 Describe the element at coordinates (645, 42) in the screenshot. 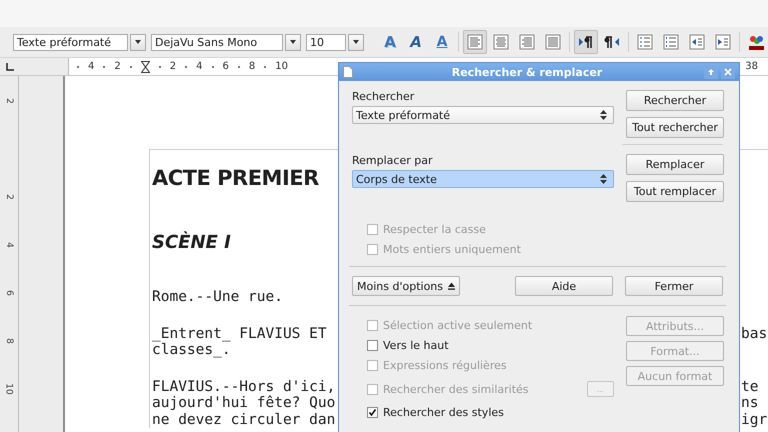

I see `numbered-list-icon` at that location.